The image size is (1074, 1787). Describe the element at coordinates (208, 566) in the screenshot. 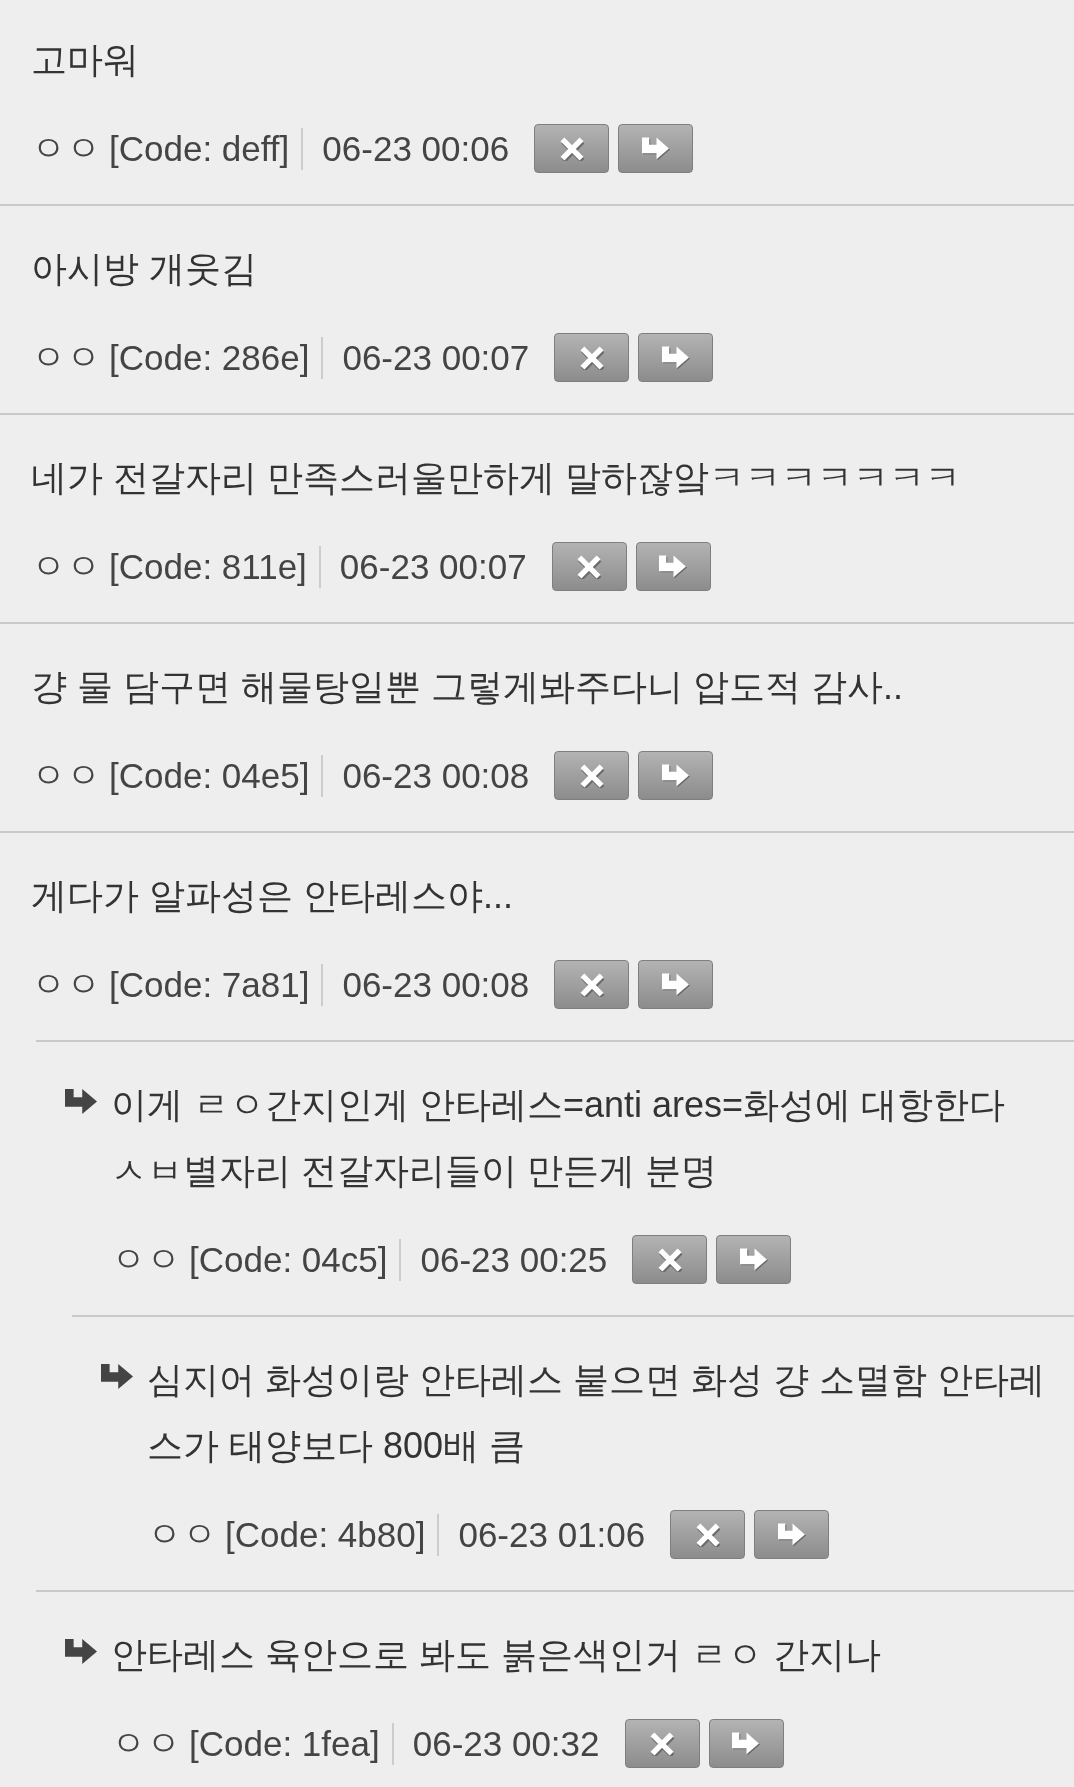

I see `user-code: [Code: 811e]` at that location.